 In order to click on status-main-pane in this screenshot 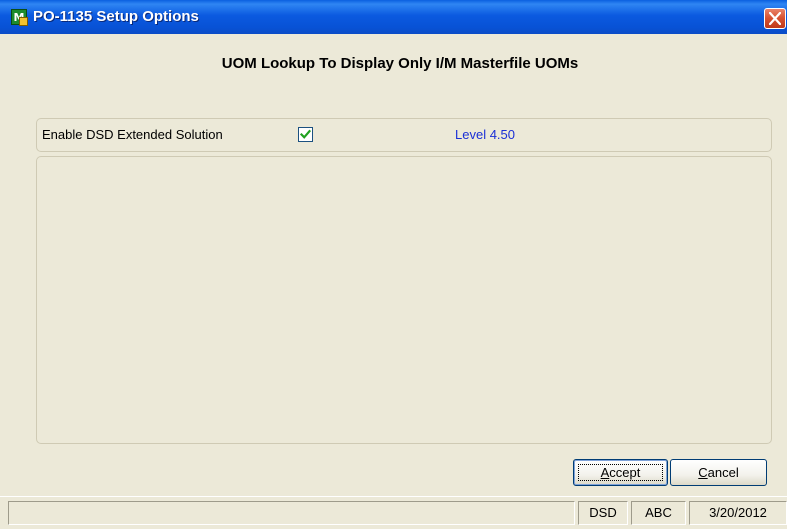, I will do `click(291, 513)`.